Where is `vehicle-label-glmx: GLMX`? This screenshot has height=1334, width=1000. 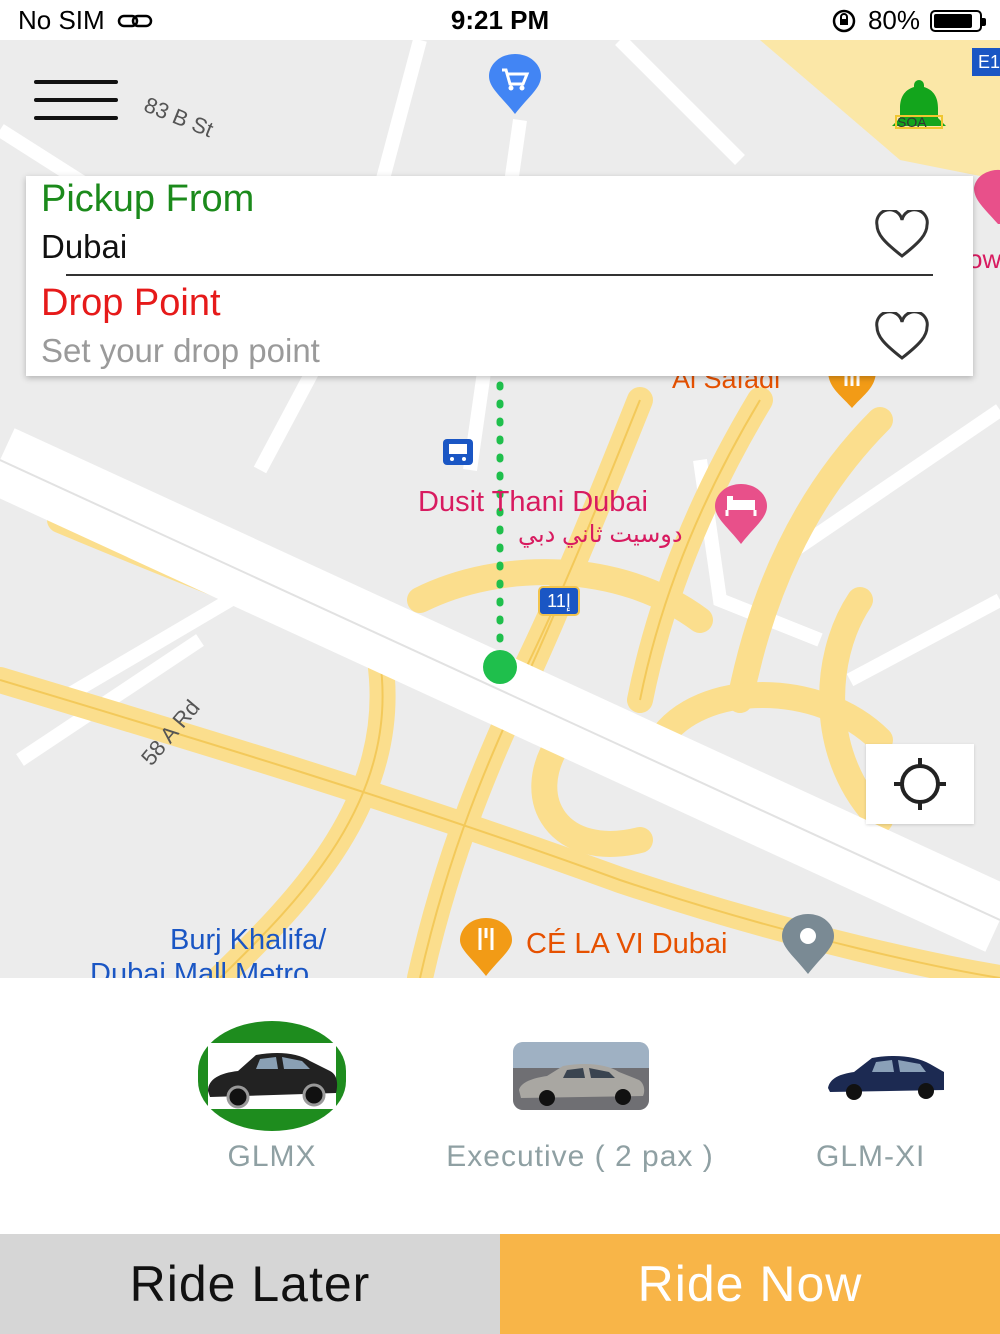
vehicle-label-glmx: GLMX is located at coordinates (272, 1156).